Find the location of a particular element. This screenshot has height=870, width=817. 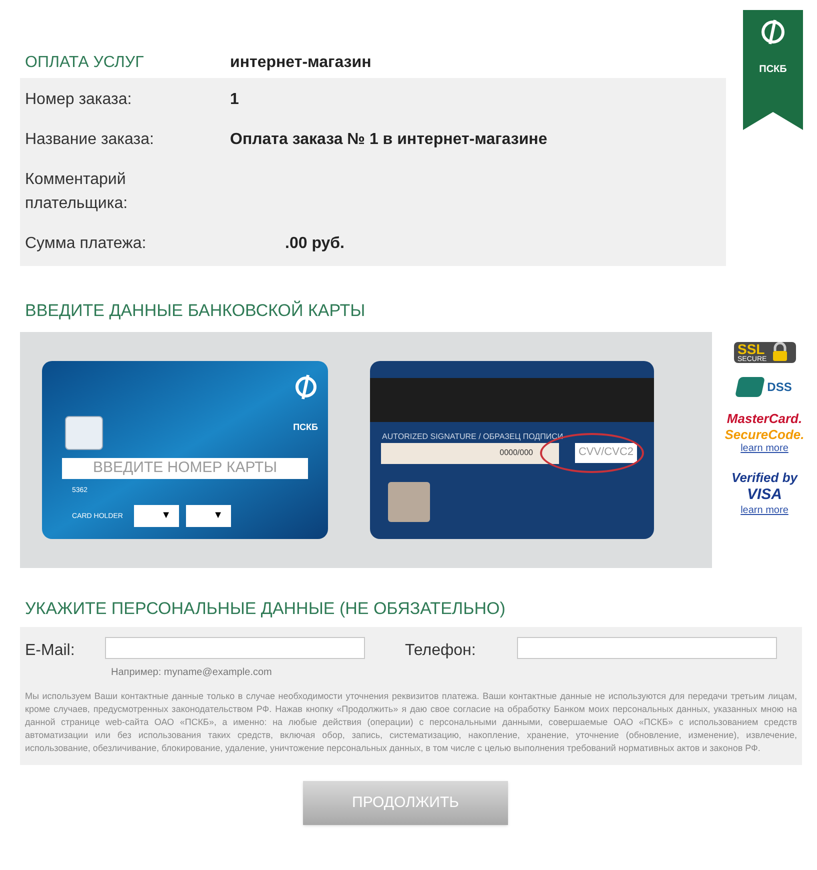

verified-by-title: Verified by is located at coordinates (765, 478).